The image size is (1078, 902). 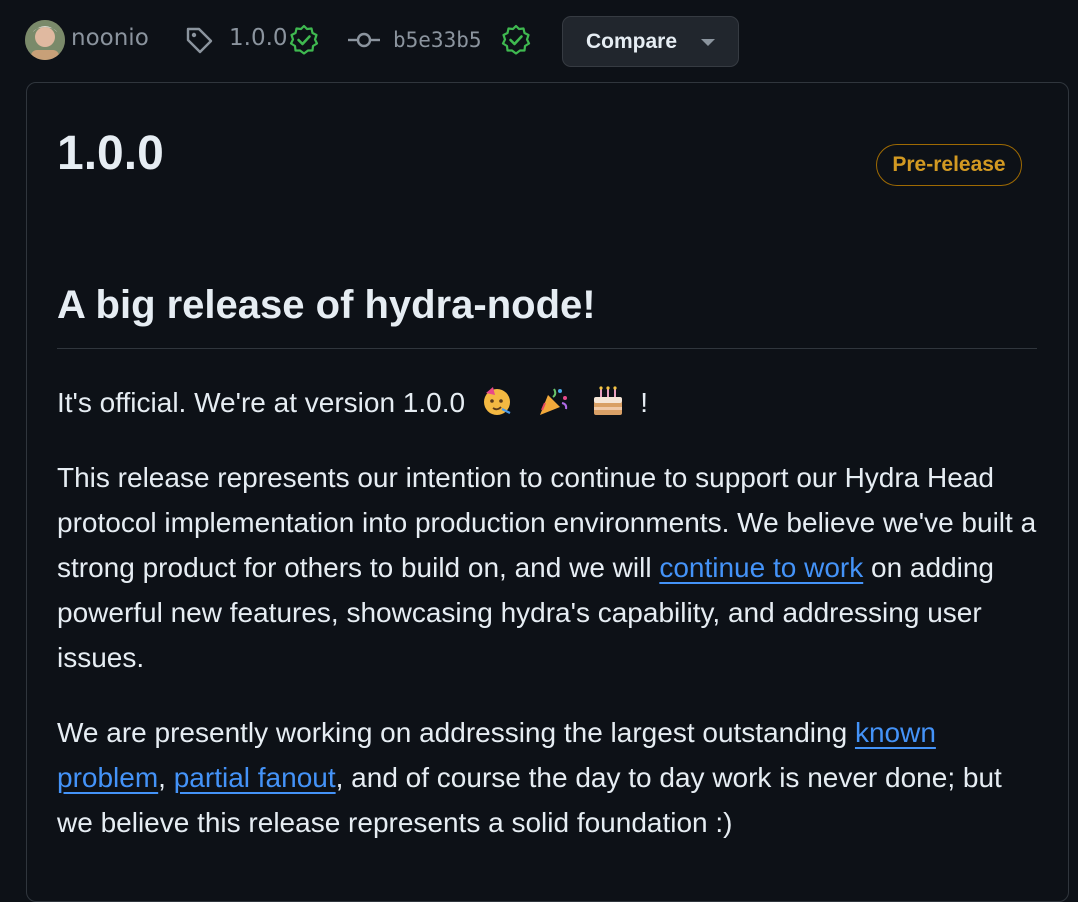 What do you see at coordinates (326, 305) in the screenshot?
I see `release-heading: A big release of hydra-node!` at bounding box center [326, 305].